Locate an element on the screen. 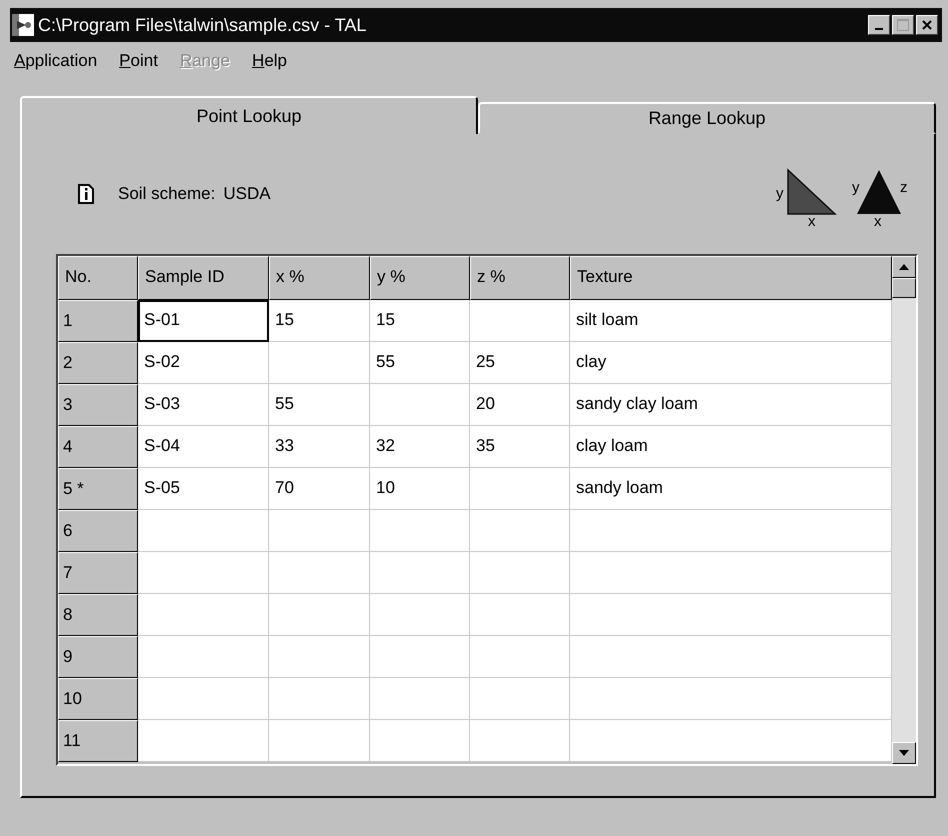  table-cell: S-02 is located at coordinates (203, 363).